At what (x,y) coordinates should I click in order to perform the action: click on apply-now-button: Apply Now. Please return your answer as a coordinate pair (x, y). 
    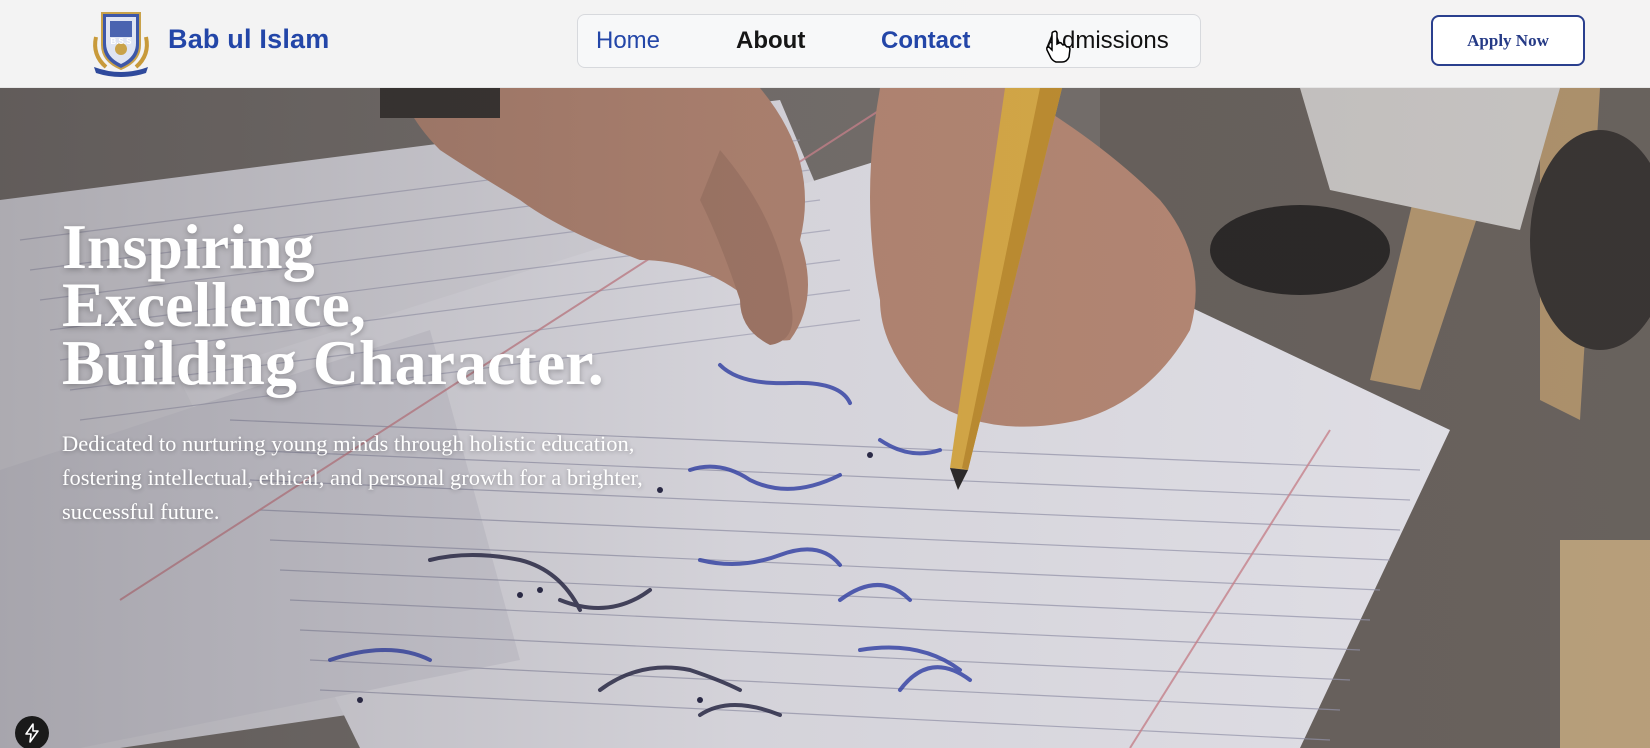
    Looking at the image, I should click on (1508, 40).